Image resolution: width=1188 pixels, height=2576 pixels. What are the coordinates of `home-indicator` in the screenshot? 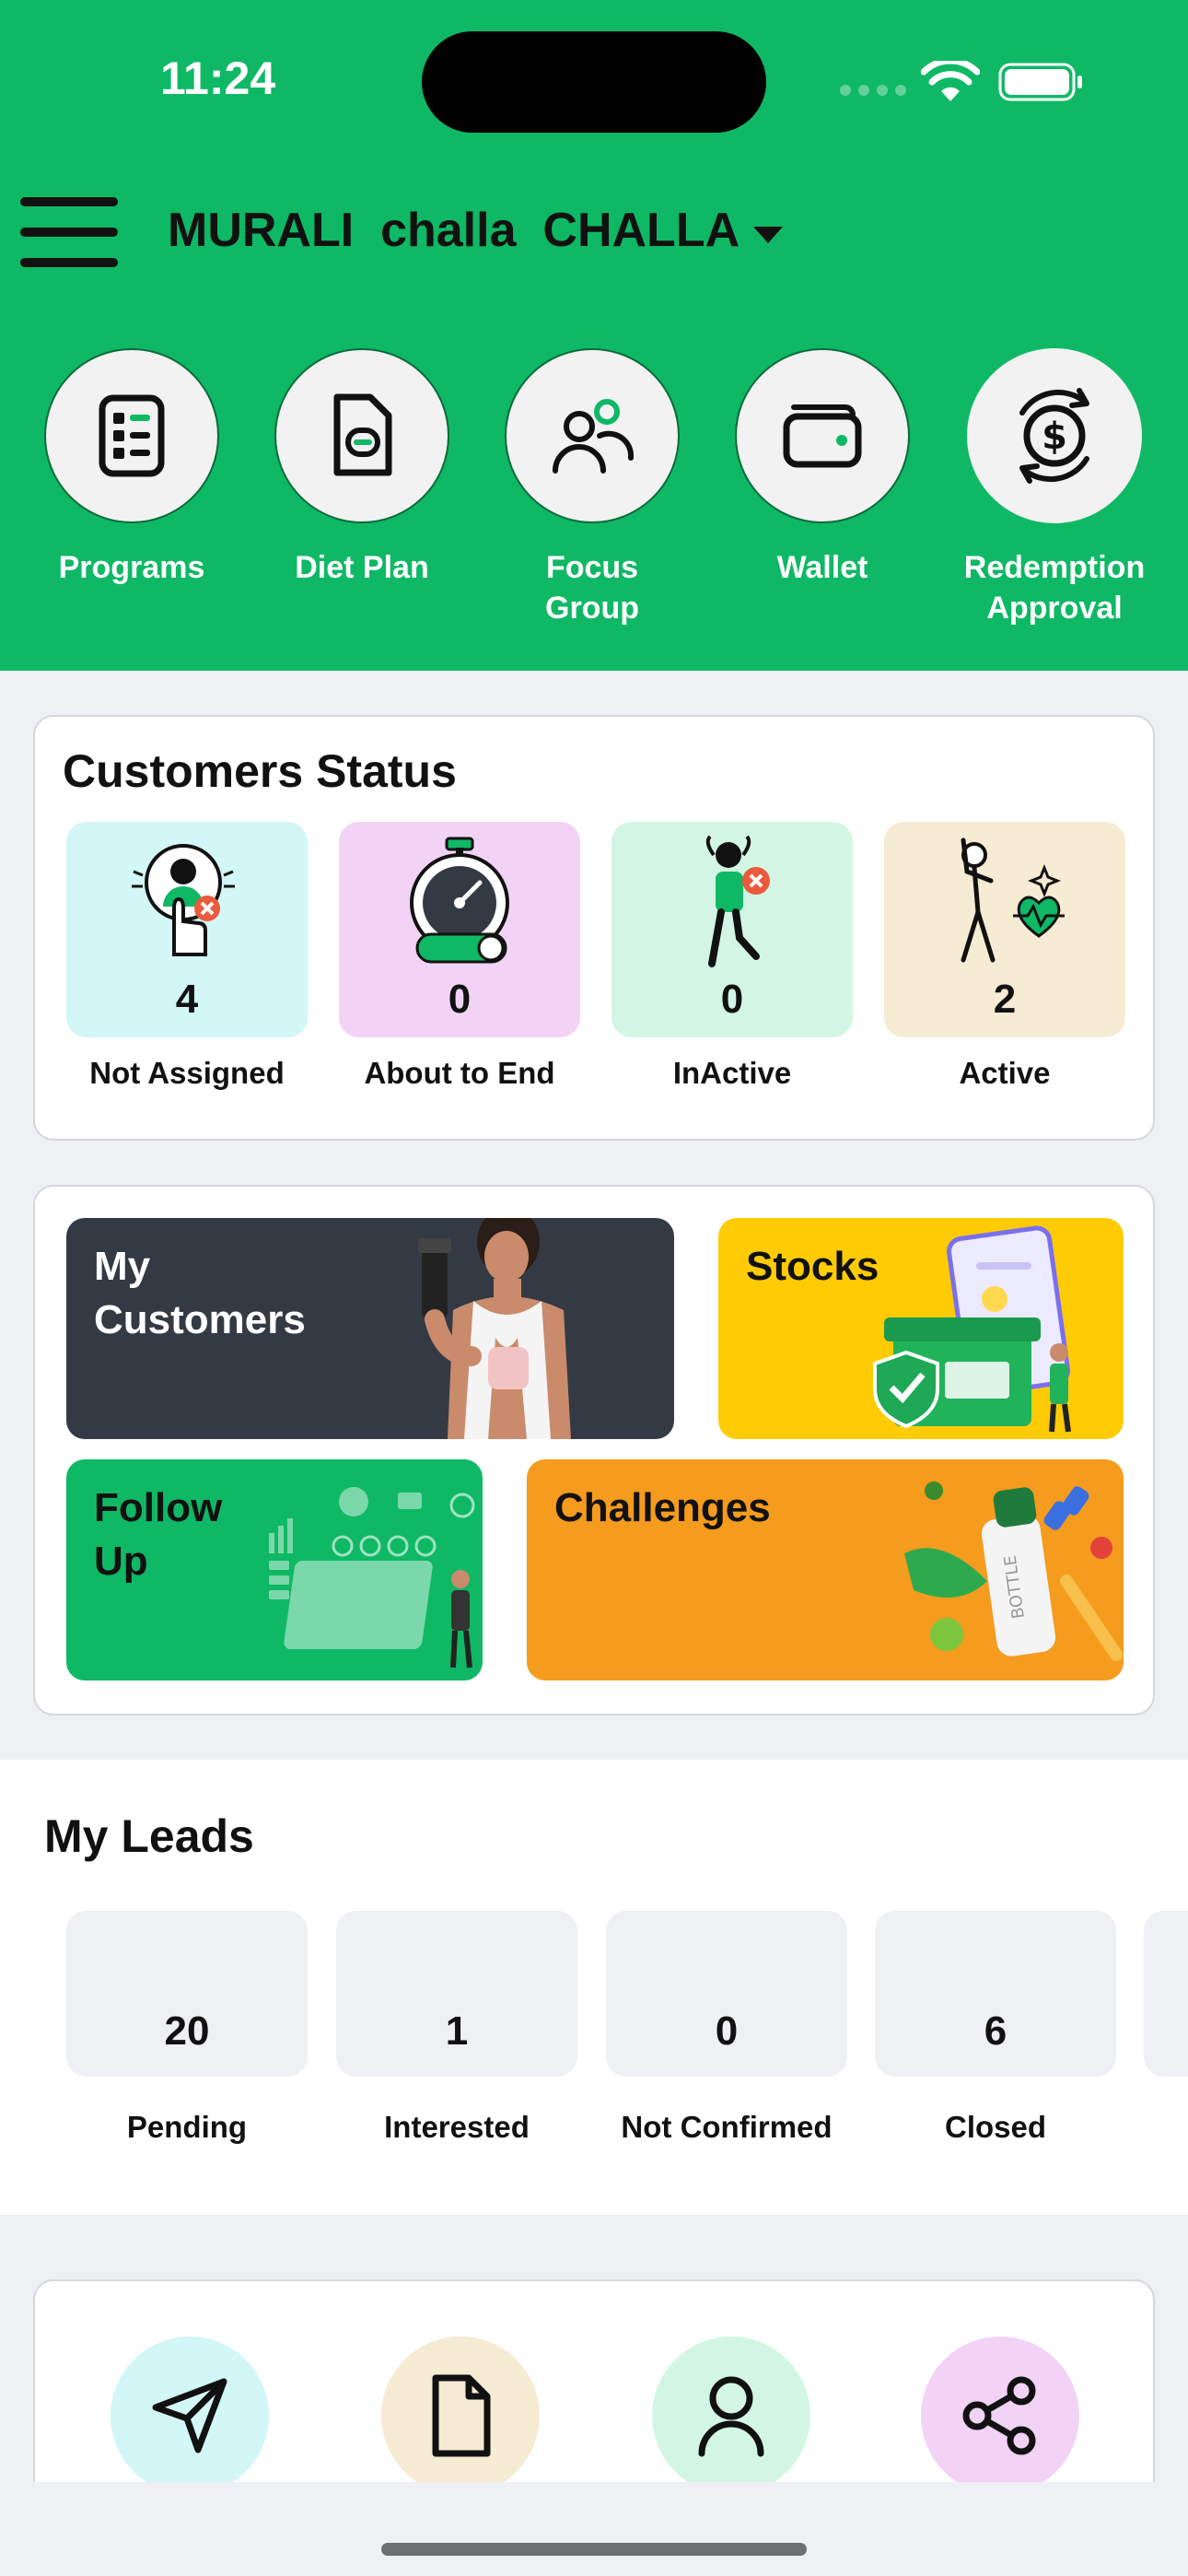 It's located at (594, 2549).